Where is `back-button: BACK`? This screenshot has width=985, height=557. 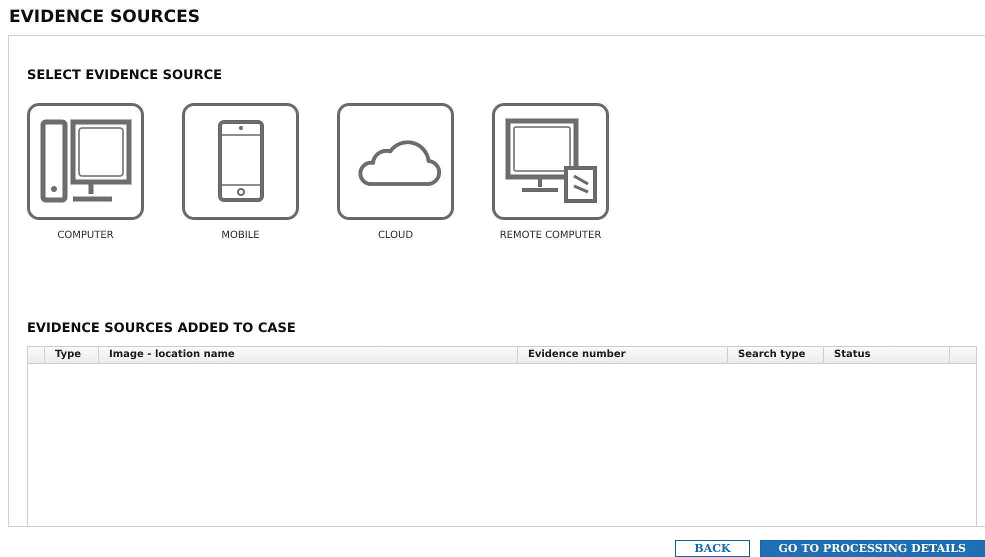 back-button: BACK is located at coordinates (712, 548).